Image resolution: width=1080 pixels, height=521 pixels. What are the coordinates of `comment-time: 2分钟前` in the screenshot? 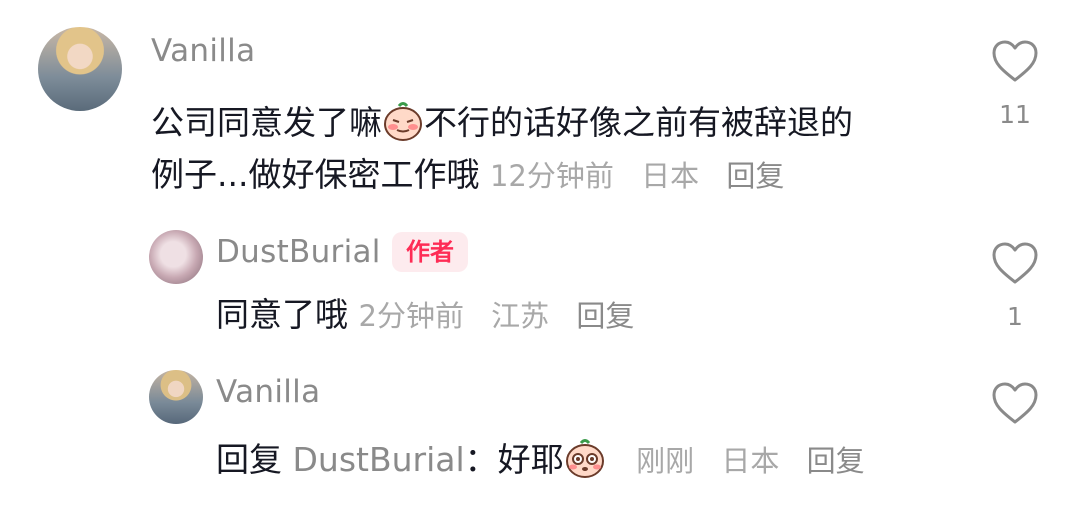 It's located at (411, 316).